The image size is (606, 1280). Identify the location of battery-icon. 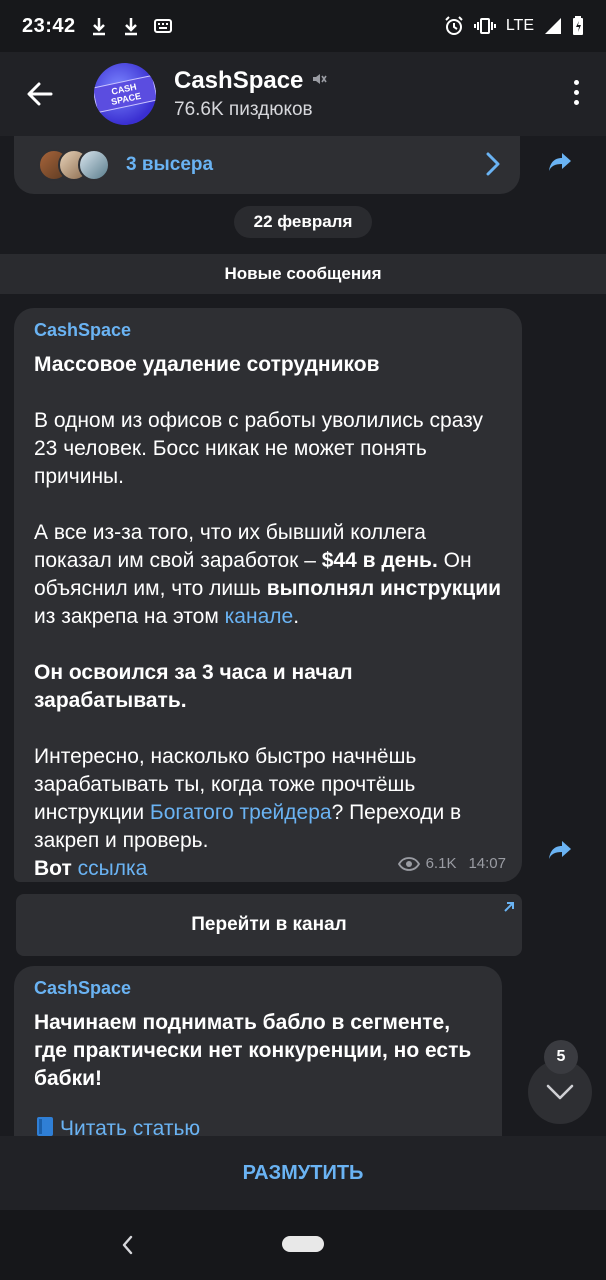
(578, 26).